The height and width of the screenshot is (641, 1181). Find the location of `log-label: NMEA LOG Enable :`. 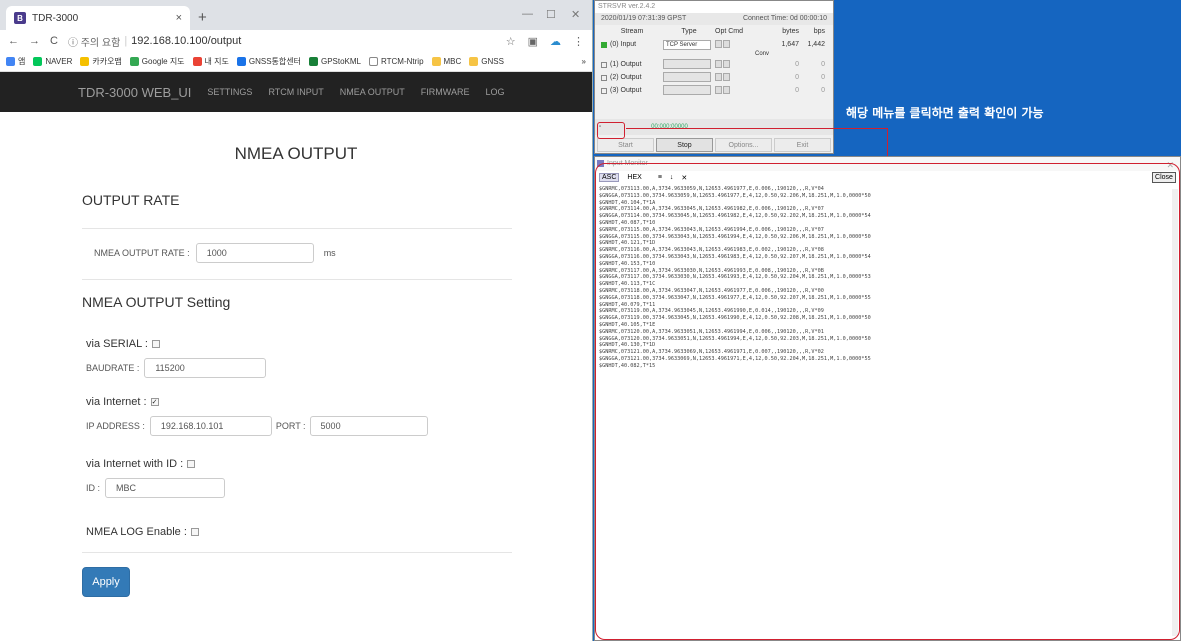

log-label: NMEA LOG Enable : is located at coordinates (136, 532).